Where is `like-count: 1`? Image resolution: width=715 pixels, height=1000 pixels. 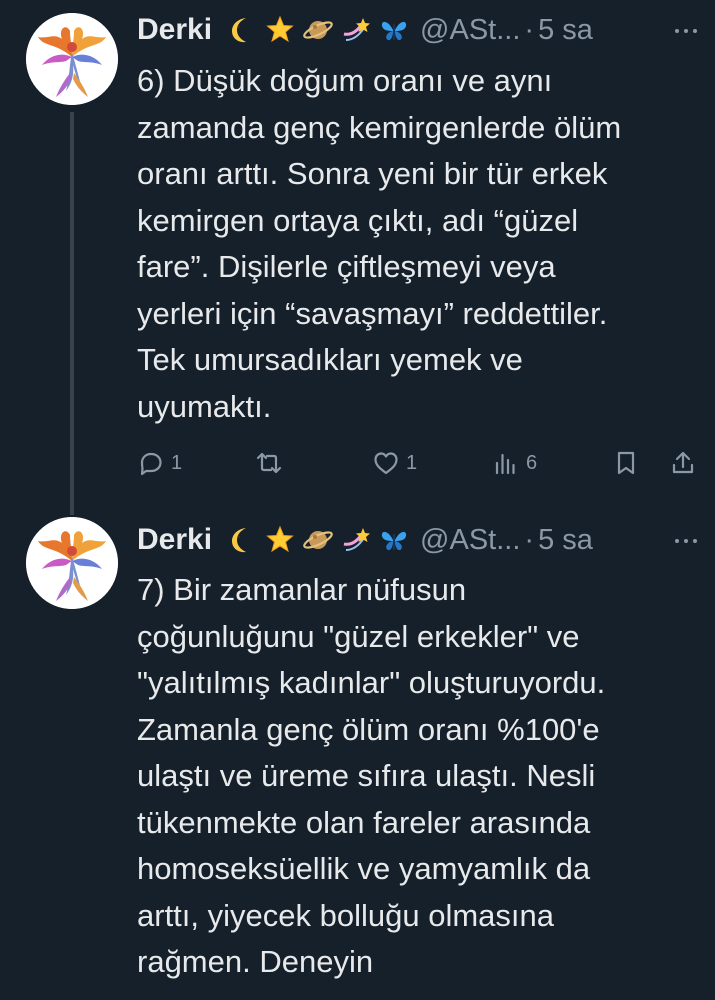
like-count: 1 is located at coordinates (412, 462).